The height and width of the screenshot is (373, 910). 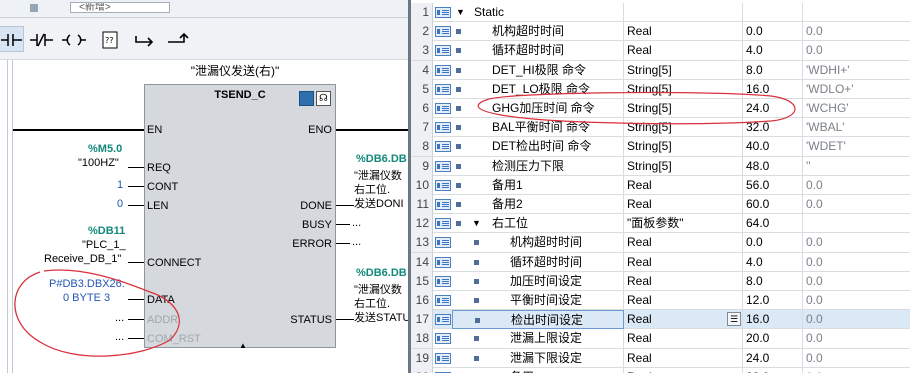 What do you see at coordinates (538, 166) in the screenshot?
I see `member-name-cell: 检测压力下限` at bounding box center [538, 166].